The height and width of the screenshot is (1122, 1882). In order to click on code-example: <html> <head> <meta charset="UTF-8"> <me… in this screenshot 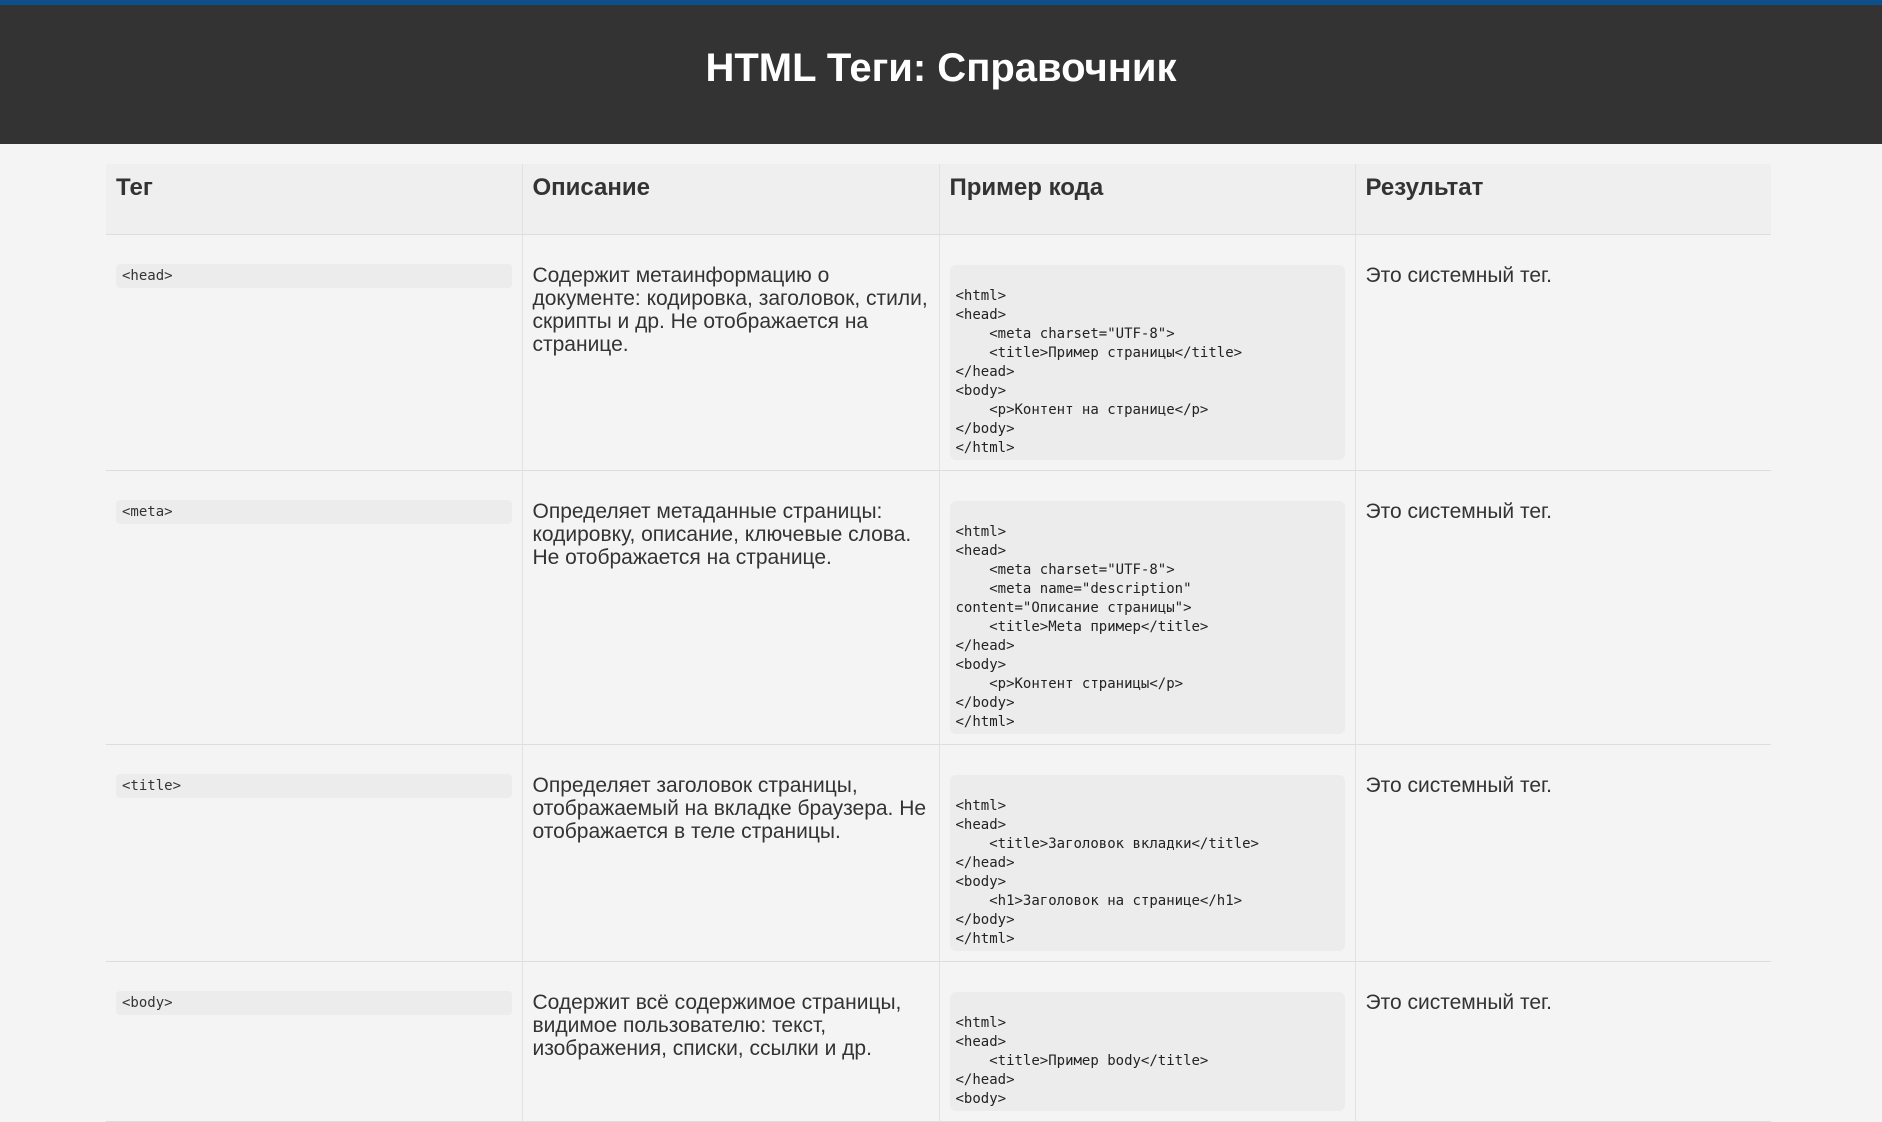, I will do `click(1147, 617)`.